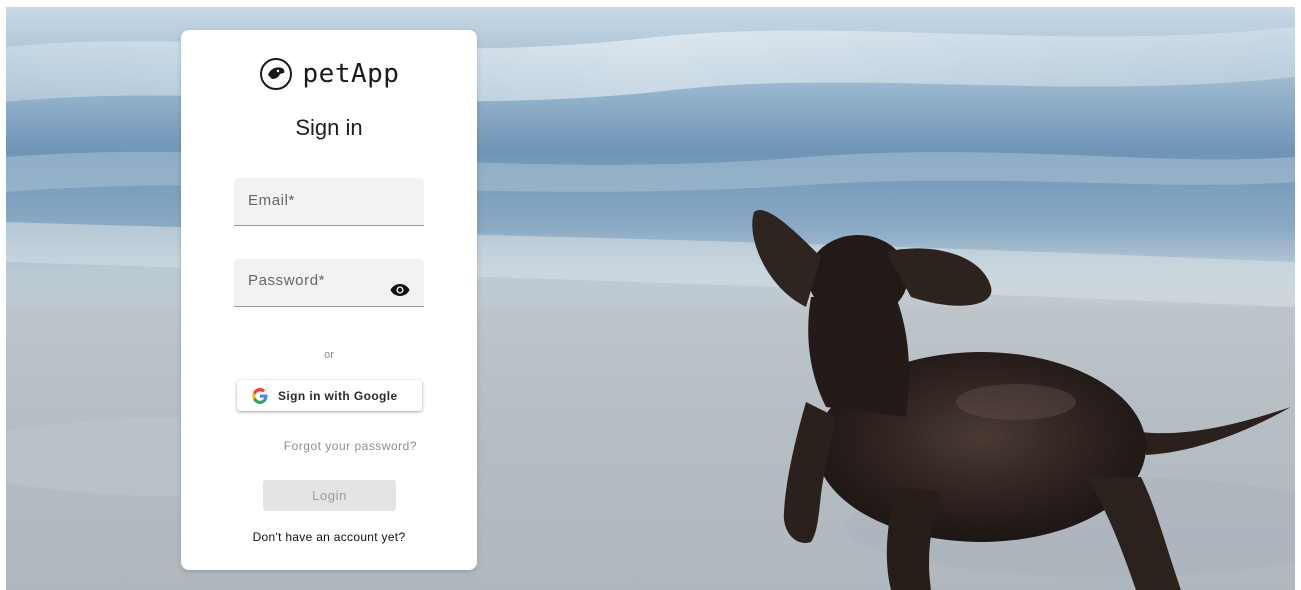 This screenshot has height=590, width=1301. Describe the element at coordinates (351, 74) in the screenshot. I see `brand-name: petApp` at that location.